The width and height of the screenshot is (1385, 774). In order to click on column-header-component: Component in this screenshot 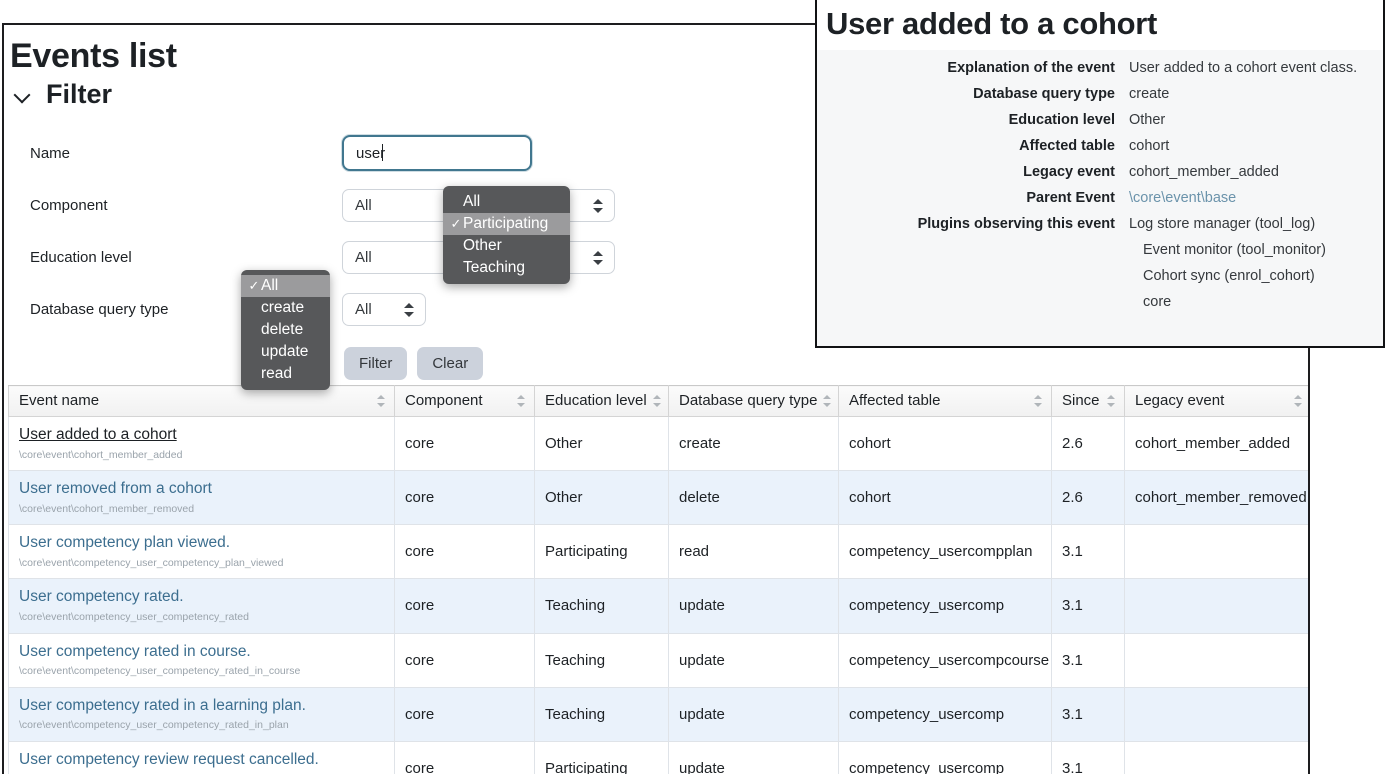, I will do `click(464, 401)`.